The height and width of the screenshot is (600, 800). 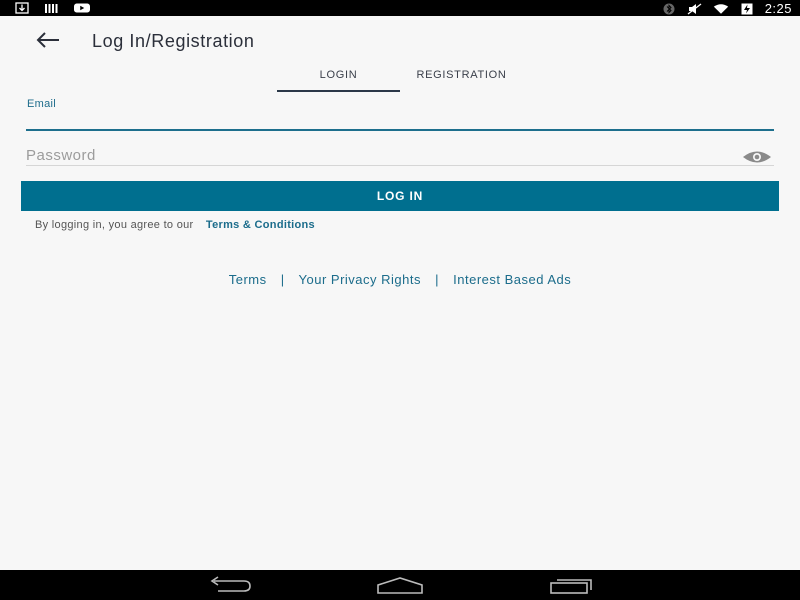 I want to click on bluetooth-icon, so click(x=669, y=9).